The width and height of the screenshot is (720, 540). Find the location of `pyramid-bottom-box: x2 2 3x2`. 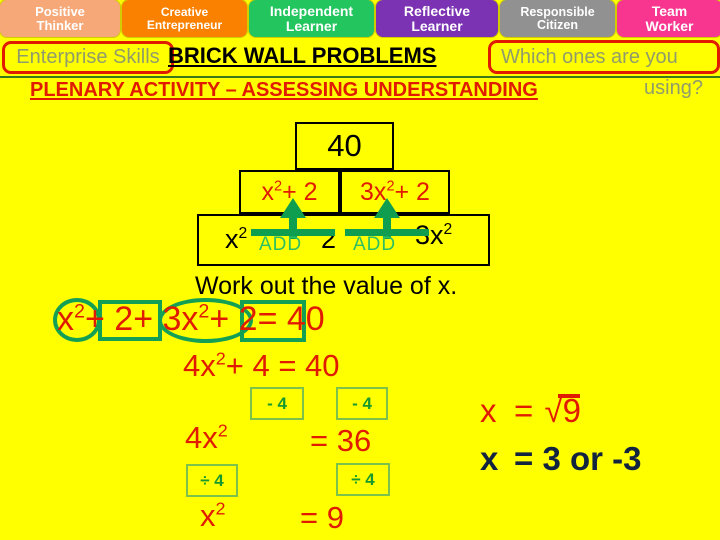

pyramid-bottom-box: x2 2 3x2 is located at coordinates (343, 240).